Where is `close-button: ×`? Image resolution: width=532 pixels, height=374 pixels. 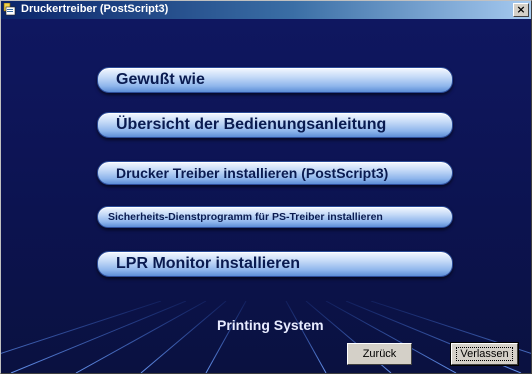 close-button: × is located at coordinates (521, 10).